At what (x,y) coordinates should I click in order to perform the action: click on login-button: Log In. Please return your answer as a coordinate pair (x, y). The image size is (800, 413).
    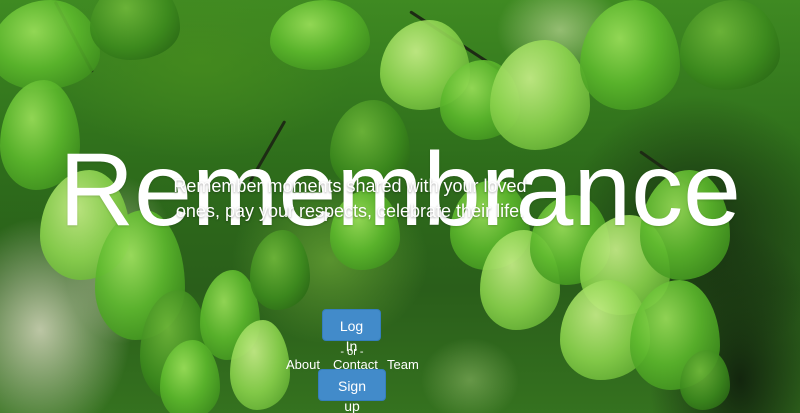
    Looking at the image, I should click on (351, 331).